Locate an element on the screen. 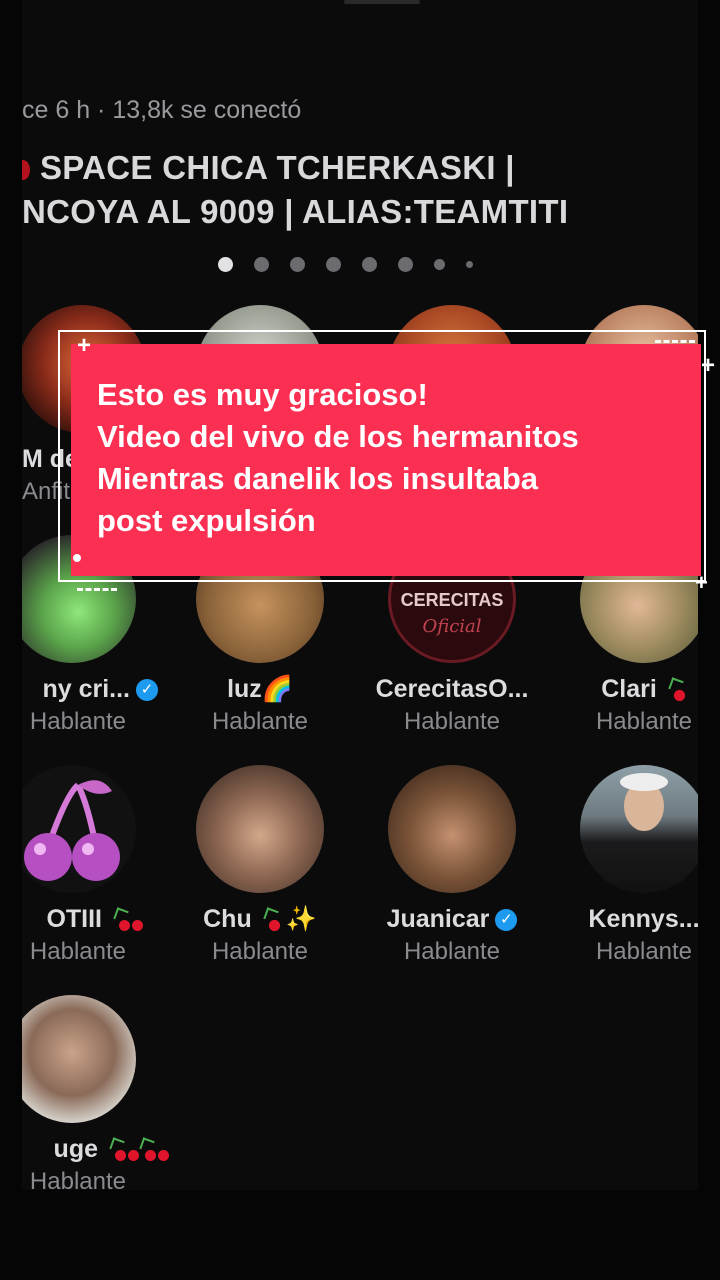 Image resolution: width=720 pixels, height=1280 pixels. speaker-name: Chu ✨ is located at coordinates (260, 919).